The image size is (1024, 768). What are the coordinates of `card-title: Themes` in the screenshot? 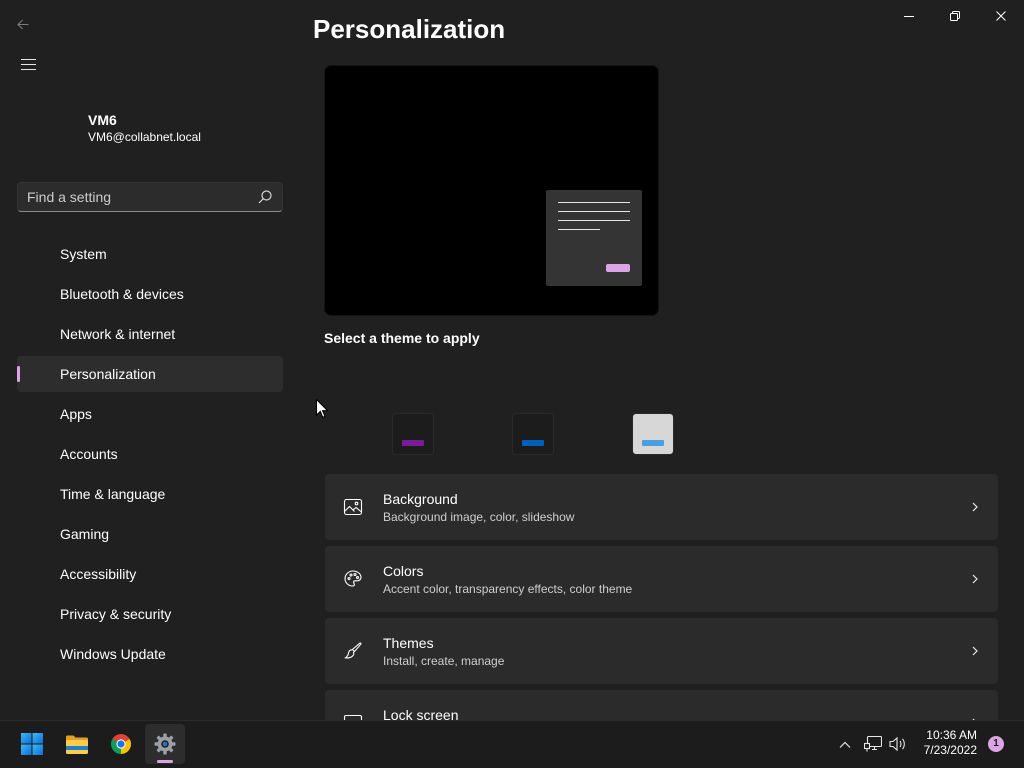 It's located at (408, 643).